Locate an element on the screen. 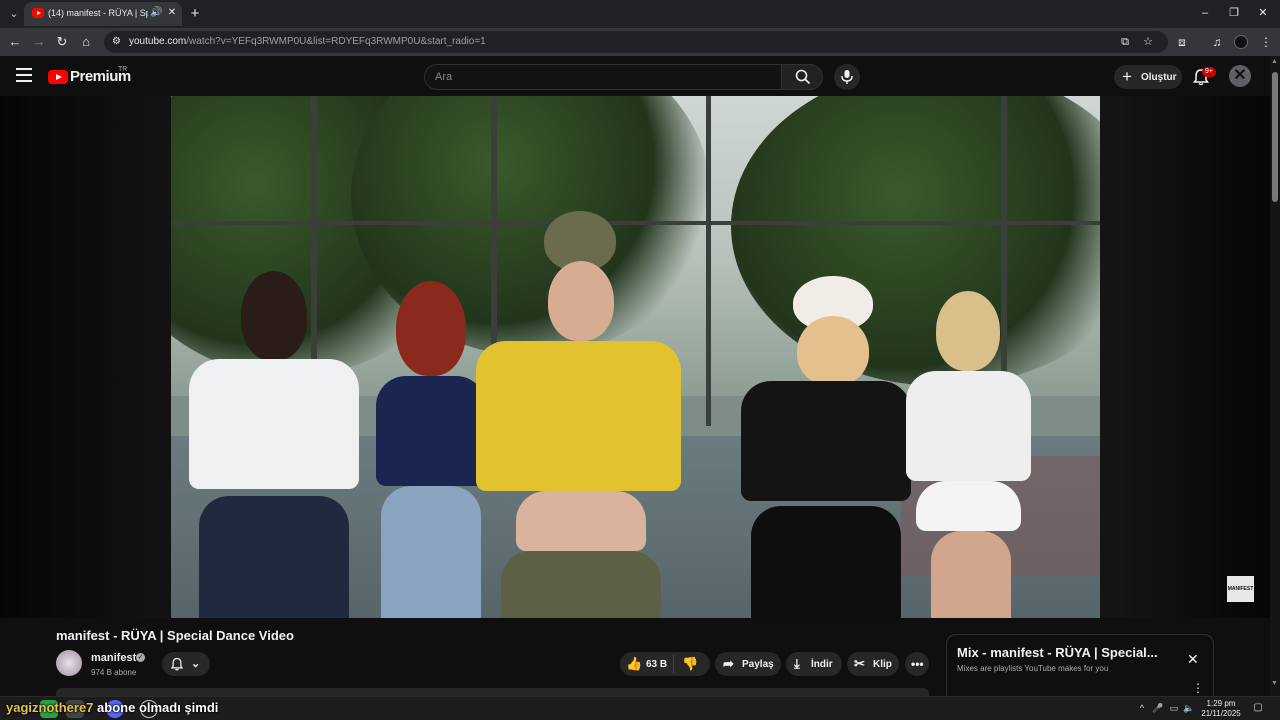  tray-volume-icon: 🔈 is located at coordinates (1189, 708).